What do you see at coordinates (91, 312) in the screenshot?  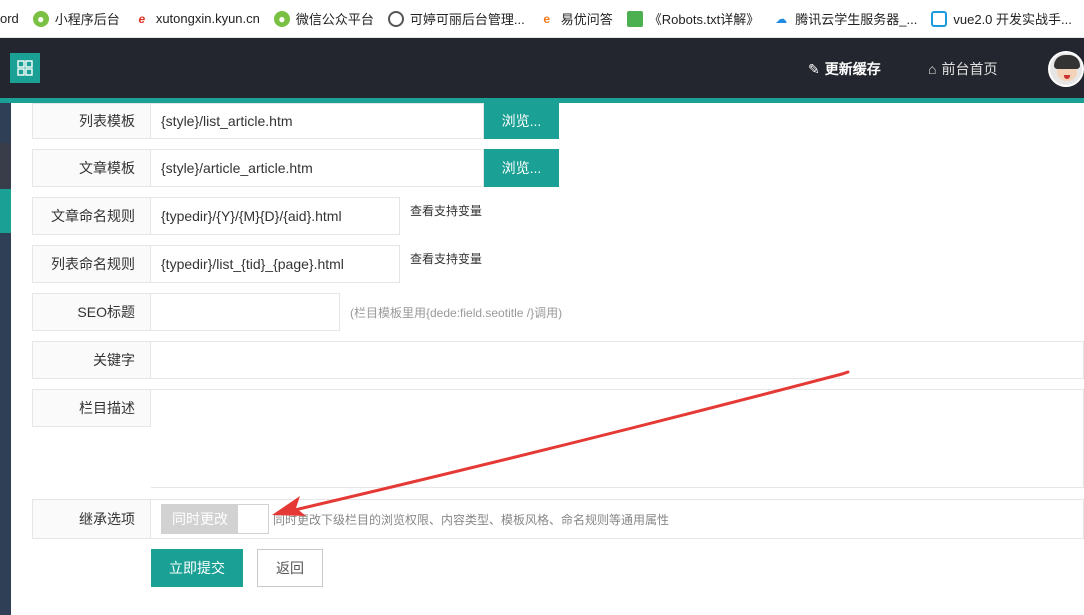 I see `seo-title-label: SEO标题` at bounding box center [91, 312].